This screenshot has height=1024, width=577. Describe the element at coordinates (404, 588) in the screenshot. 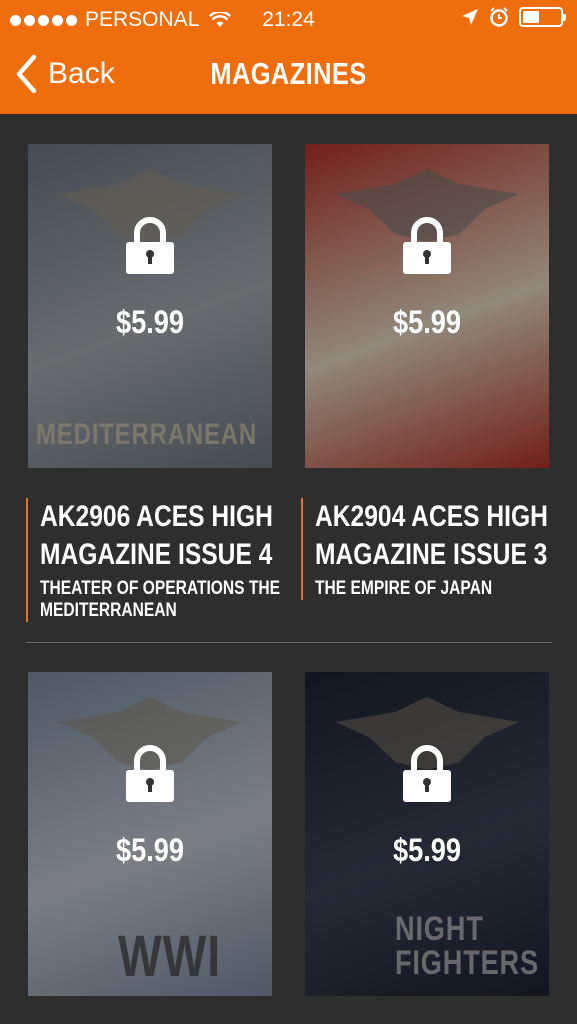

I see `magazine-subtitle: THE EMPIRE OF JAPAN` at that location.